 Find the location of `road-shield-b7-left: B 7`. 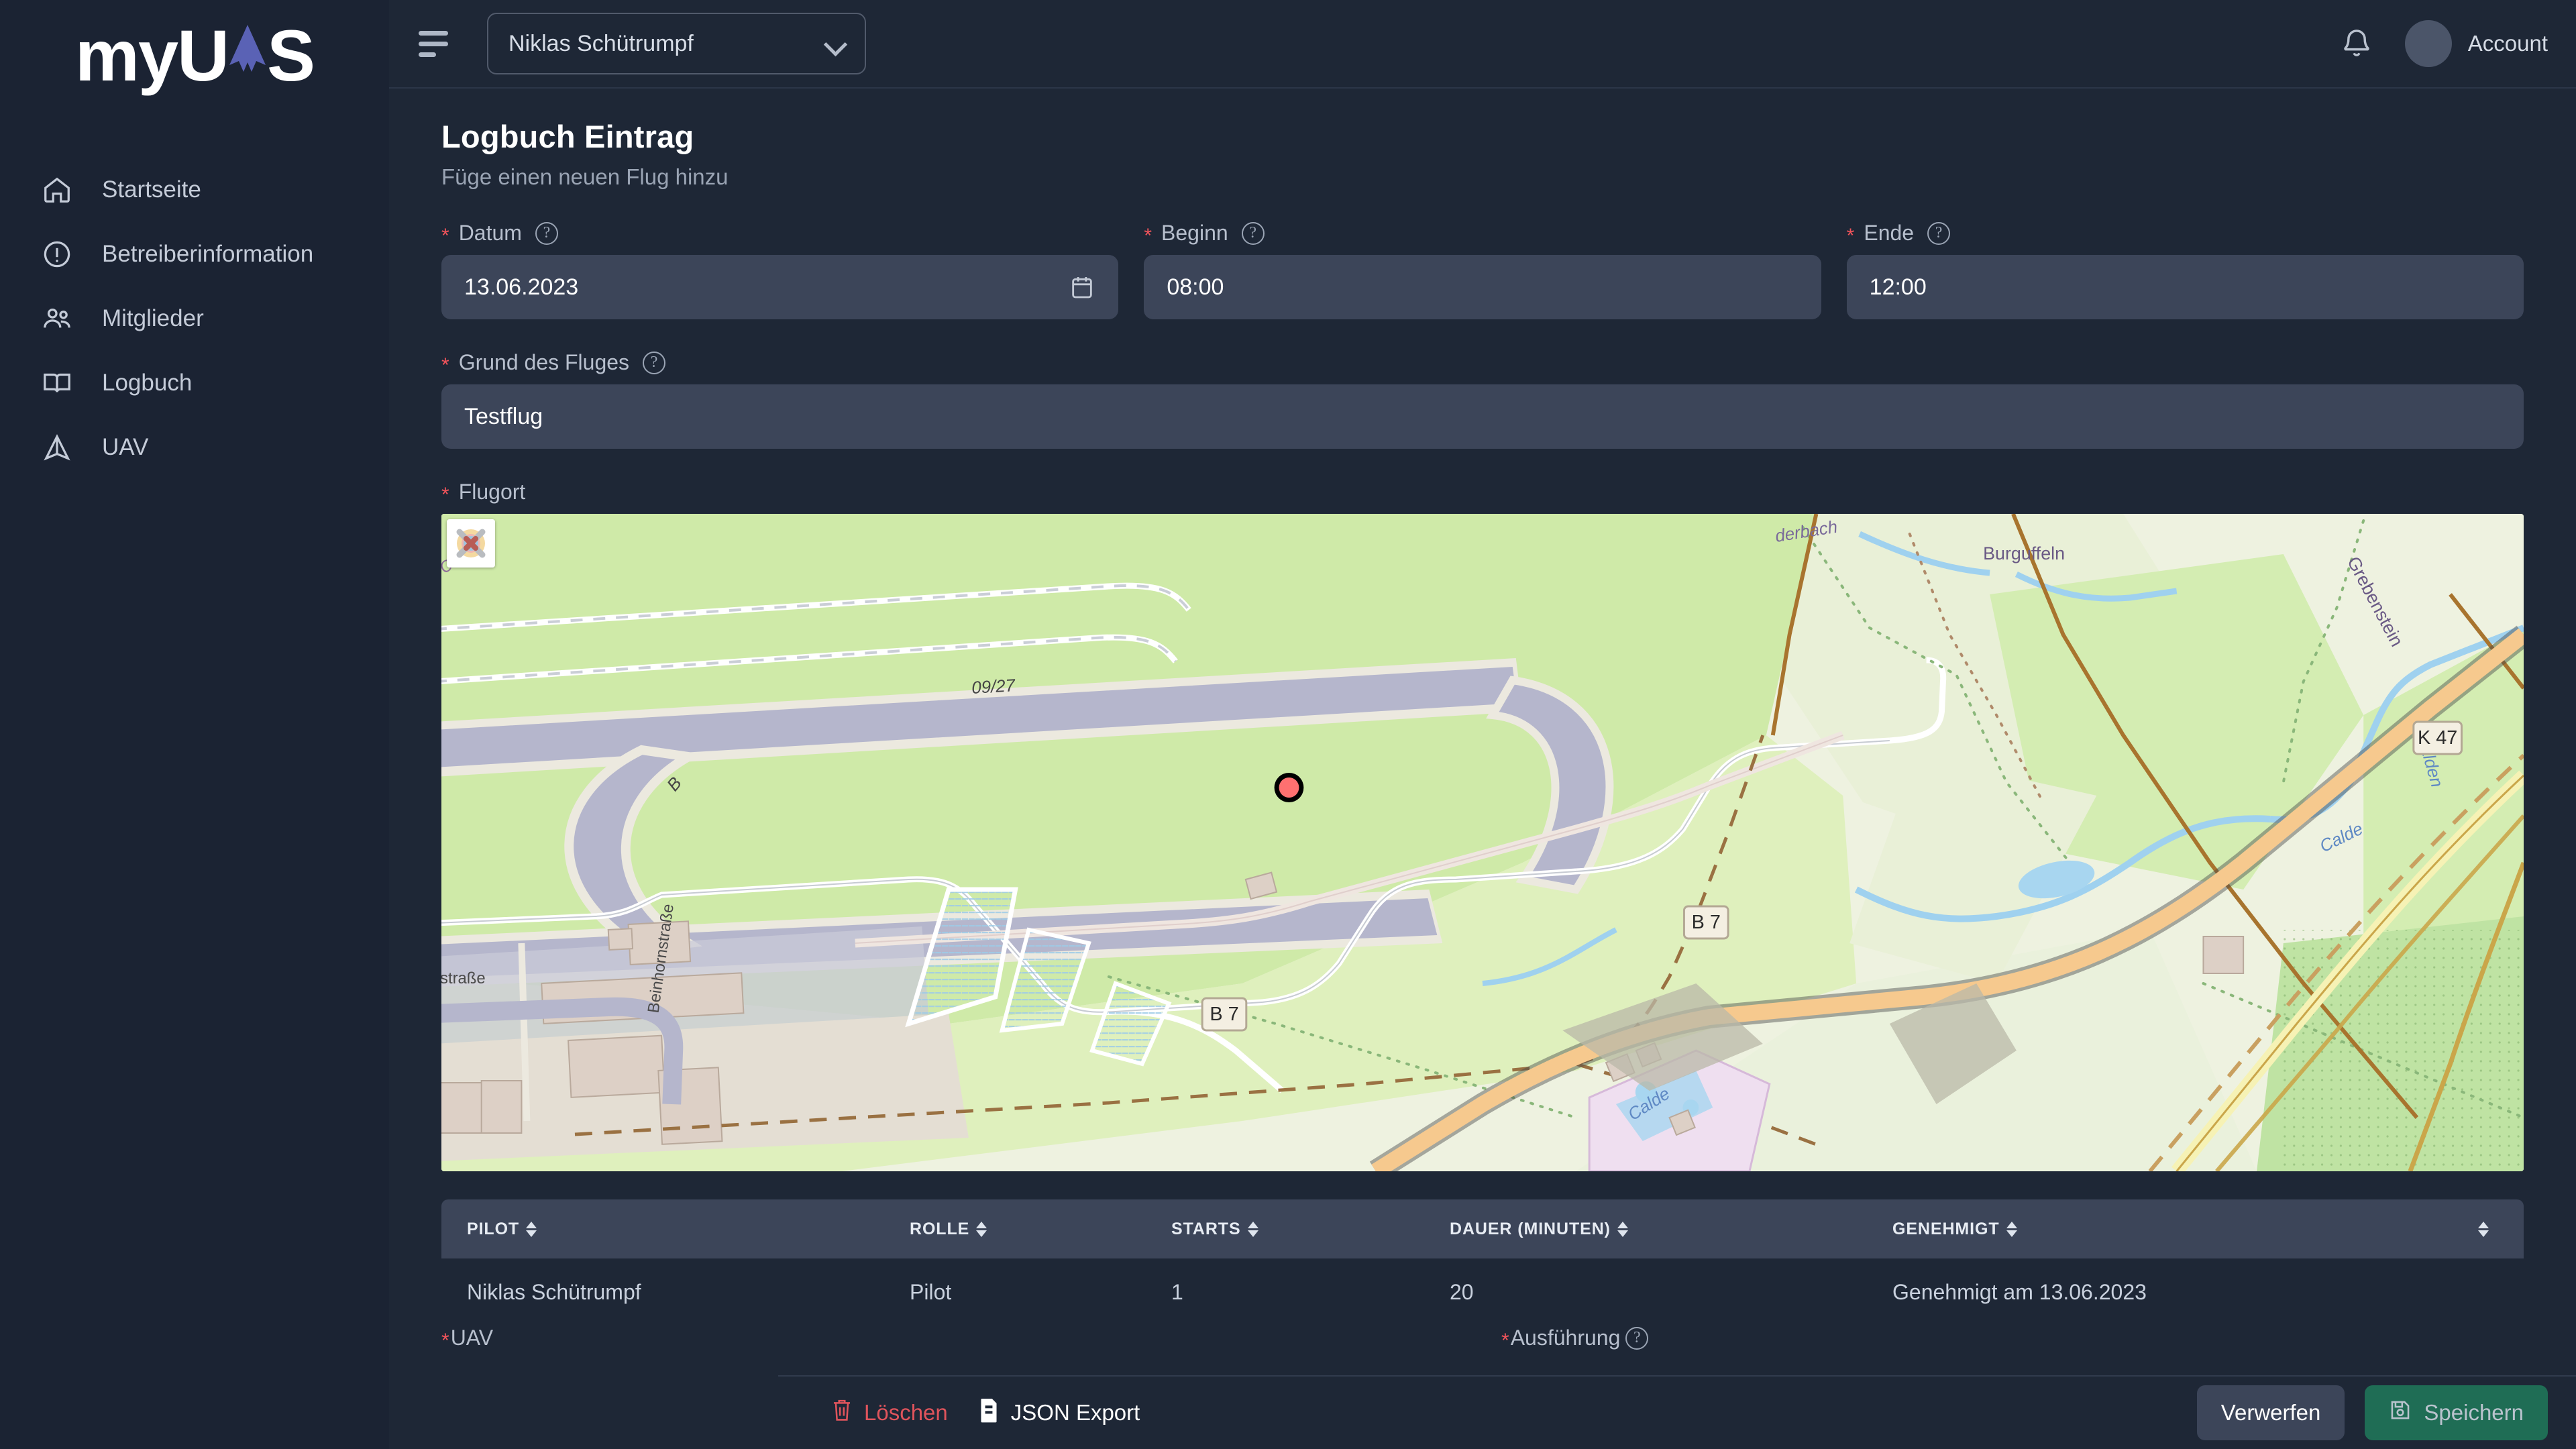

road-shield-b7-left: B 7 is located at coordinates (1224, 1014).